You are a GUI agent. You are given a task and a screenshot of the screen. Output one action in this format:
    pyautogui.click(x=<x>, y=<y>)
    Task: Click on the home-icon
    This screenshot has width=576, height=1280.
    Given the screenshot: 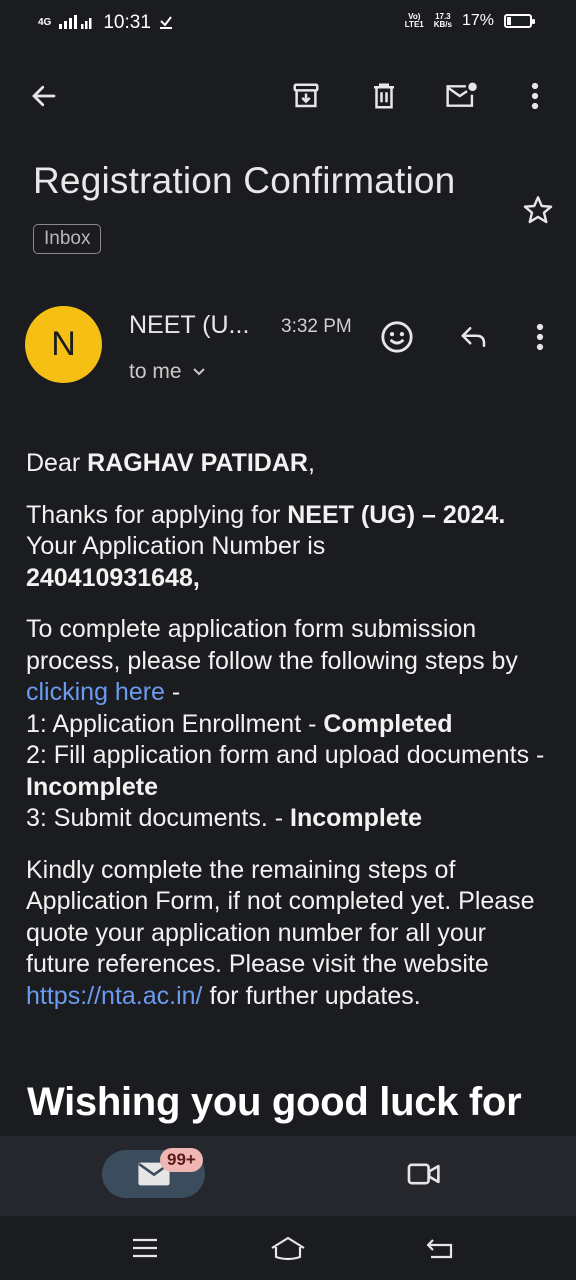 What is the action you would take?
    pyautogui.click(x=288, y=1248)
    